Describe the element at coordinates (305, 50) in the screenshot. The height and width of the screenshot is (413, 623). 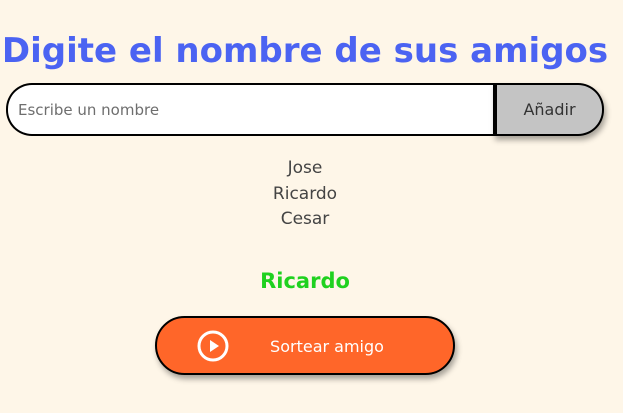
I see `page-title: Digite el nombre de sus amigos` at that location.